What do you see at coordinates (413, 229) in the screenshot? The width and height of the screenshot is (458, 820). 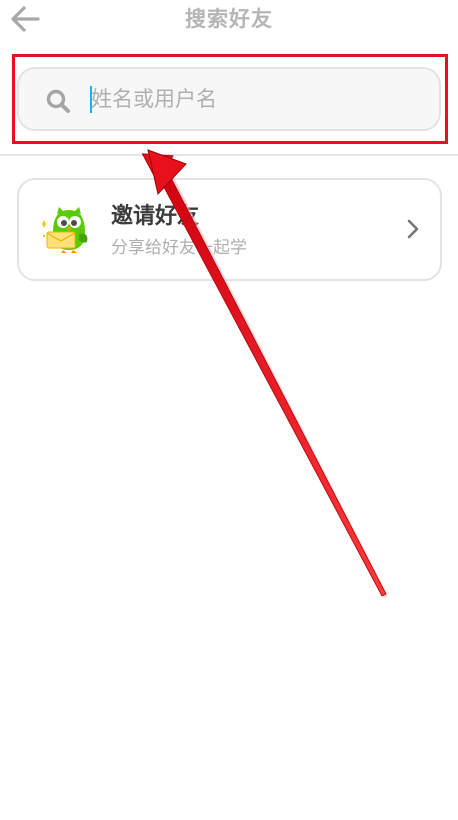 I see `chevron-right-icon` at bounding box center [413, 229].